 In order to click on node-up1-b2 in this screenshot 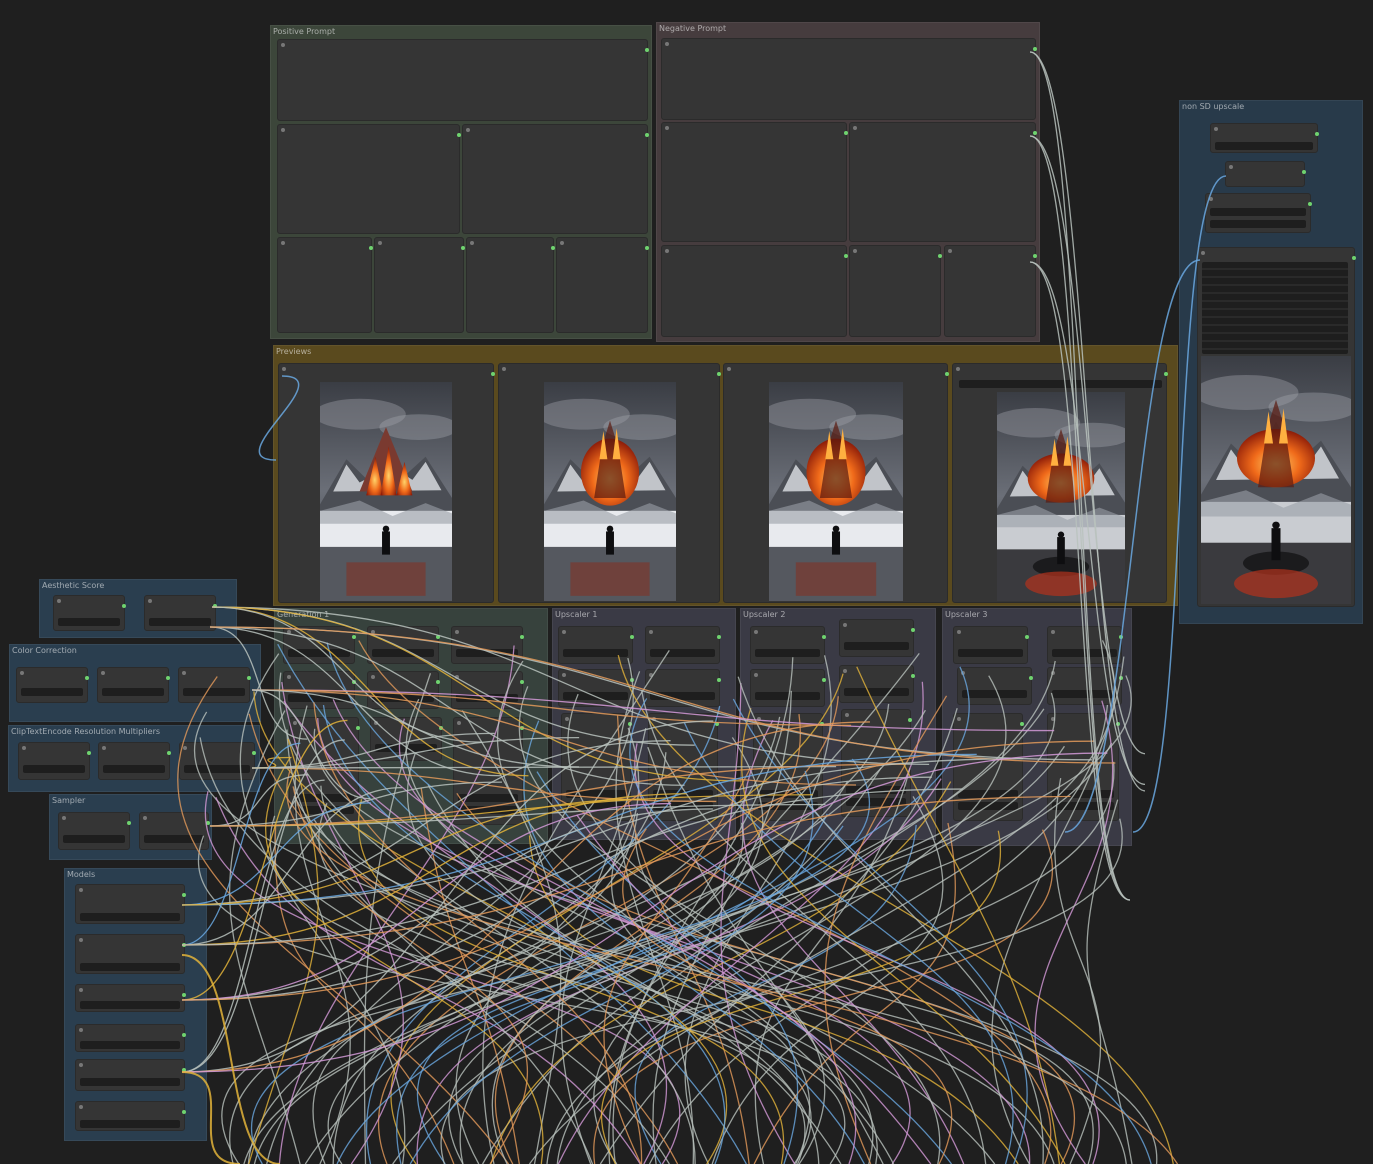, I will do `click(683, 688)`.